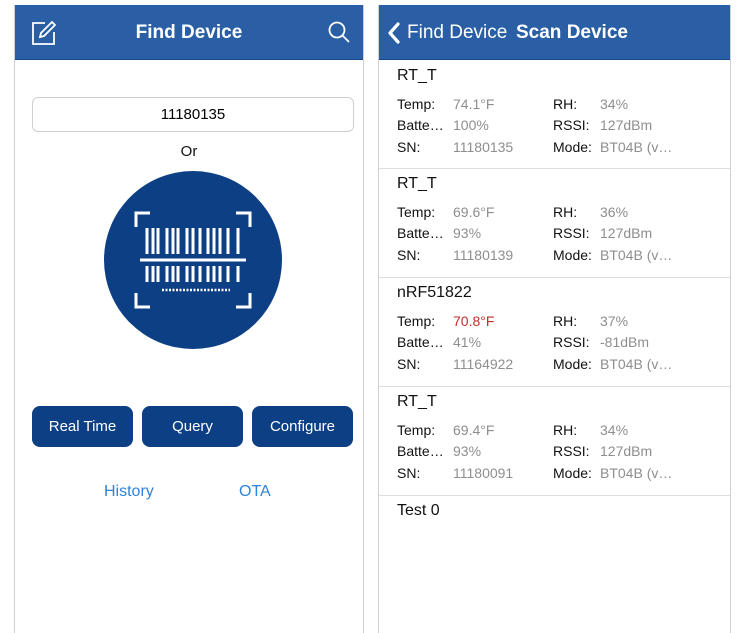  I want to click on configure-button: Configure, so click(302, 426).